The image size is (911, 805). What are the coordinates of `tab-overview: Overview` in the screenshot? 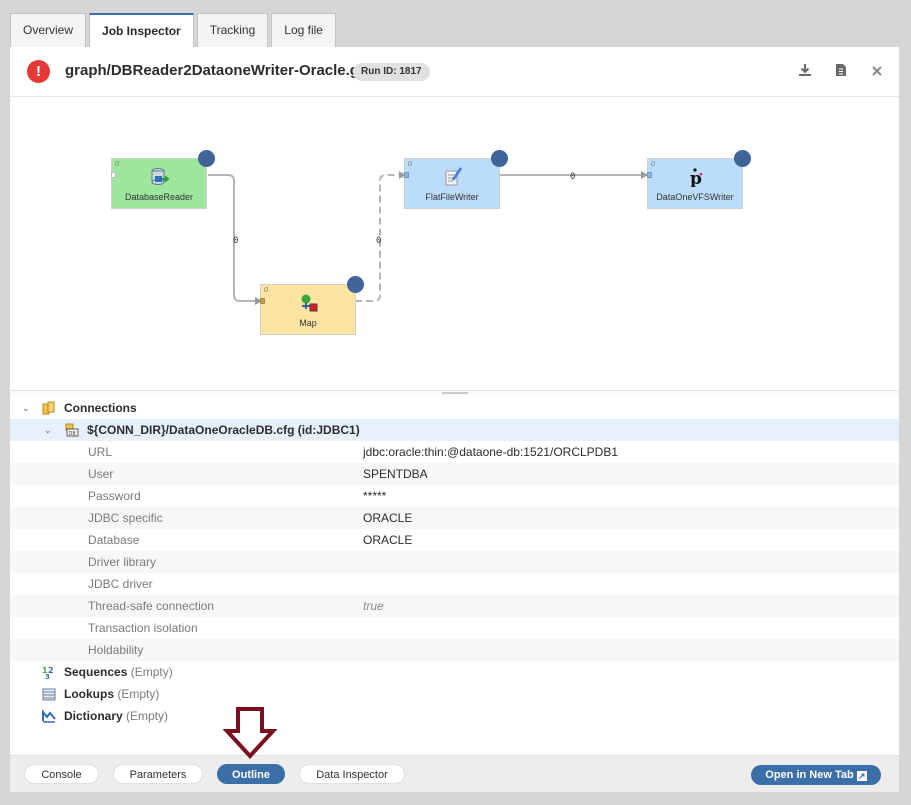 It's located at (48, 30).